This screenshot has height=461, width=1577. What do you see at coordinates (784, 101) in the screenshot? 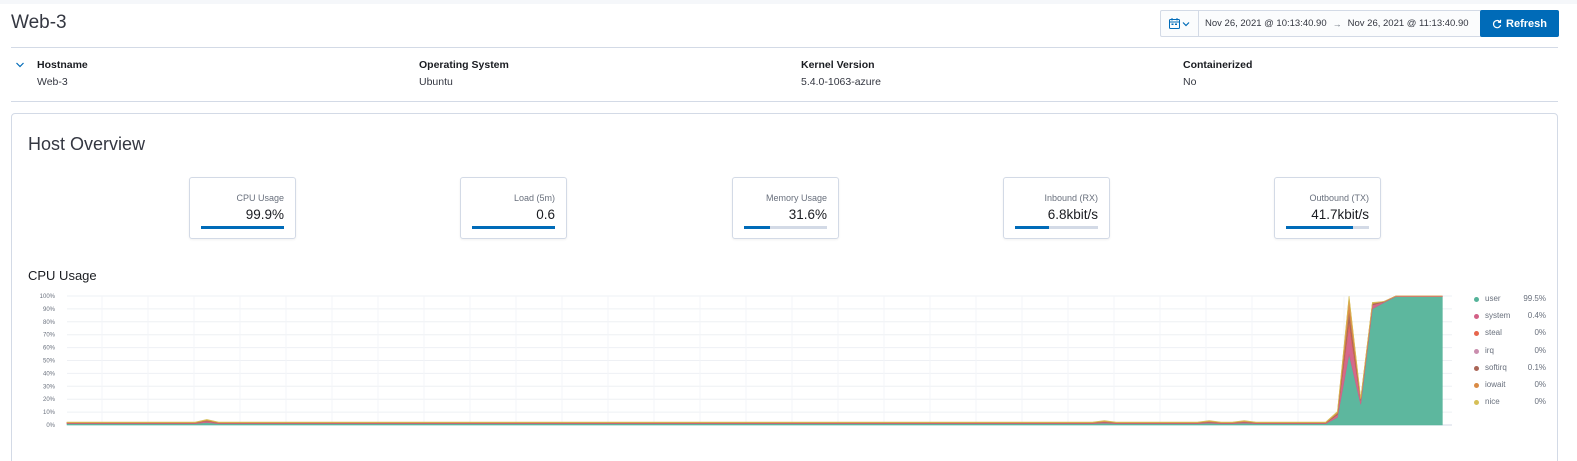
I see `metadata-divider` at bounding box center [784, 101].